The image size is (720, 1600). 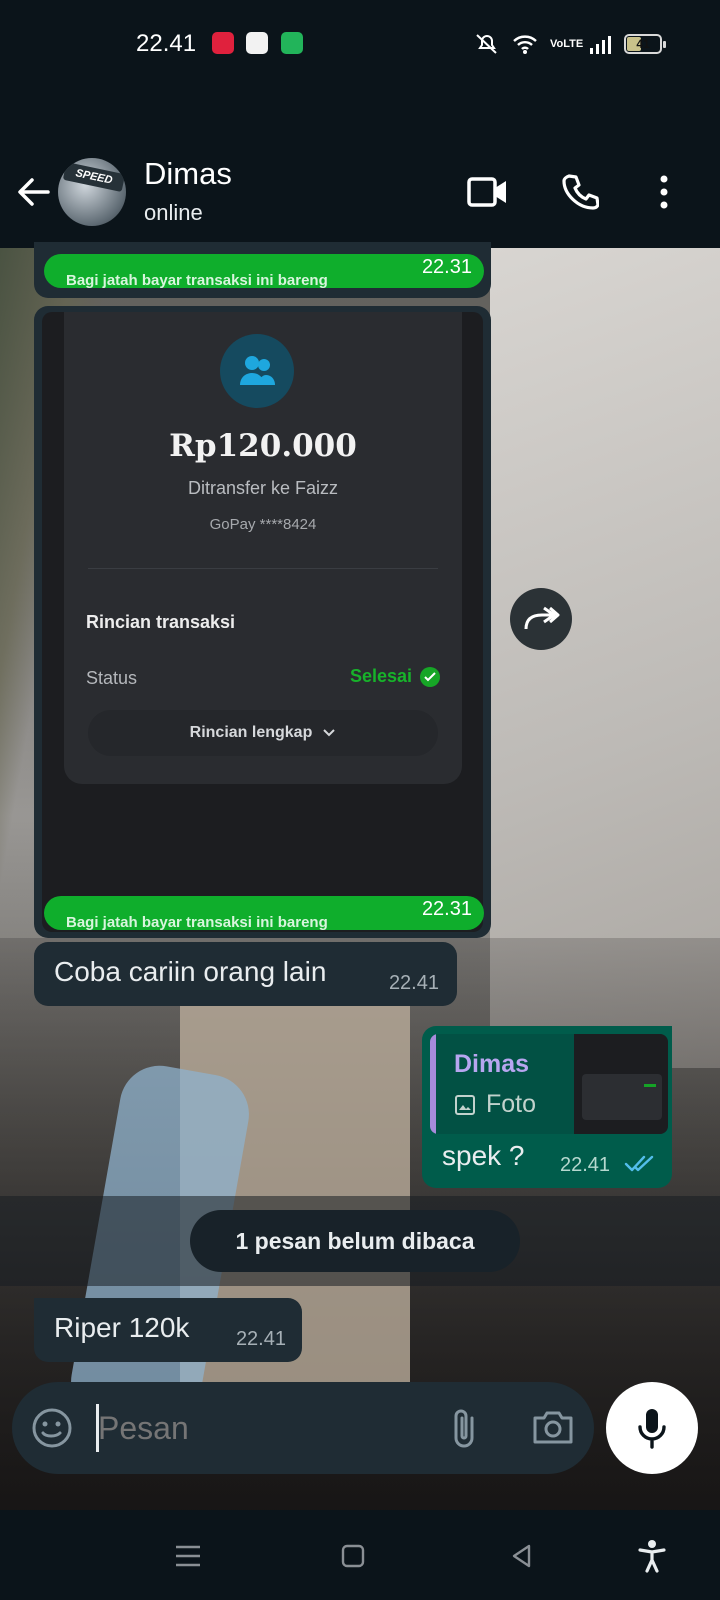 I want to click on accessibility-icon, so click(x=652, y=1556).